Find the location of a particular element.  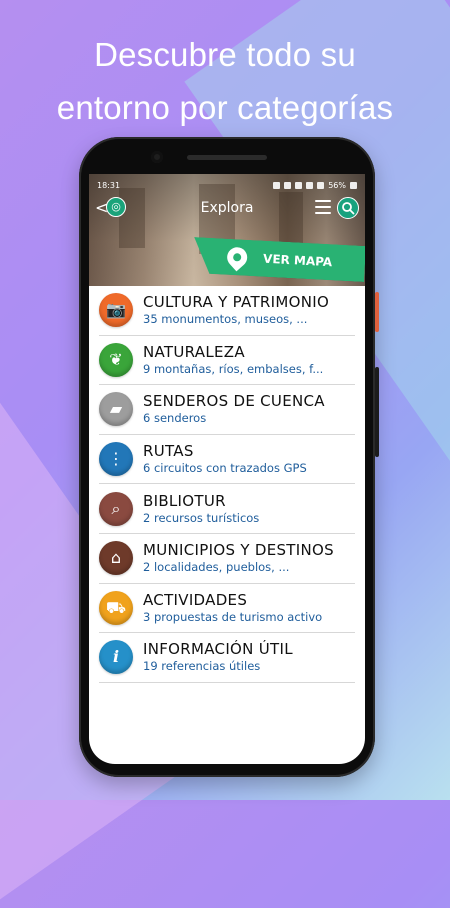

bluetooth-icon is located at coordinates (288, 185).